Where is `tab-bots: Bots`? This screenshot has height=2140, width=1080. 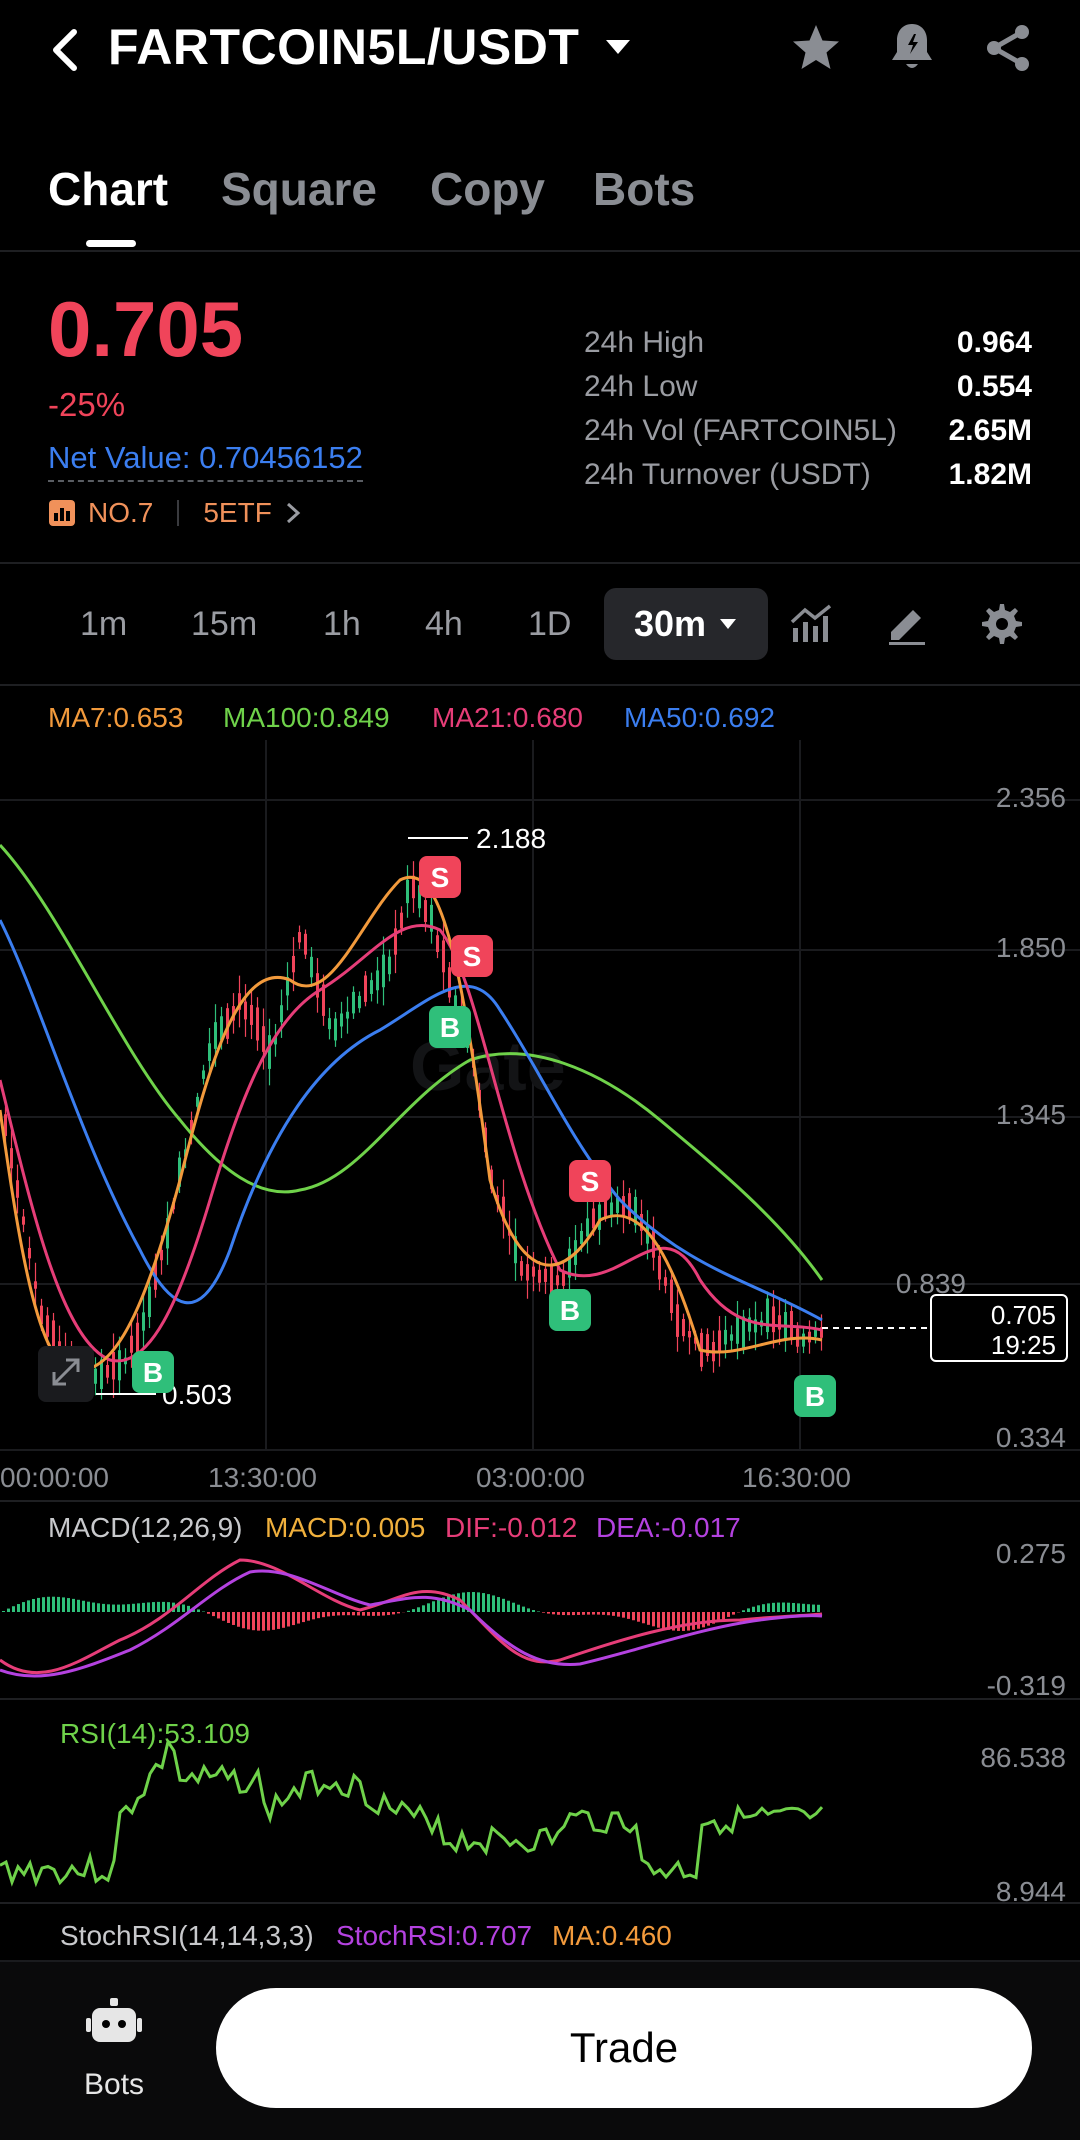 tab-bots: Bots is located at coordinates (644, 189).